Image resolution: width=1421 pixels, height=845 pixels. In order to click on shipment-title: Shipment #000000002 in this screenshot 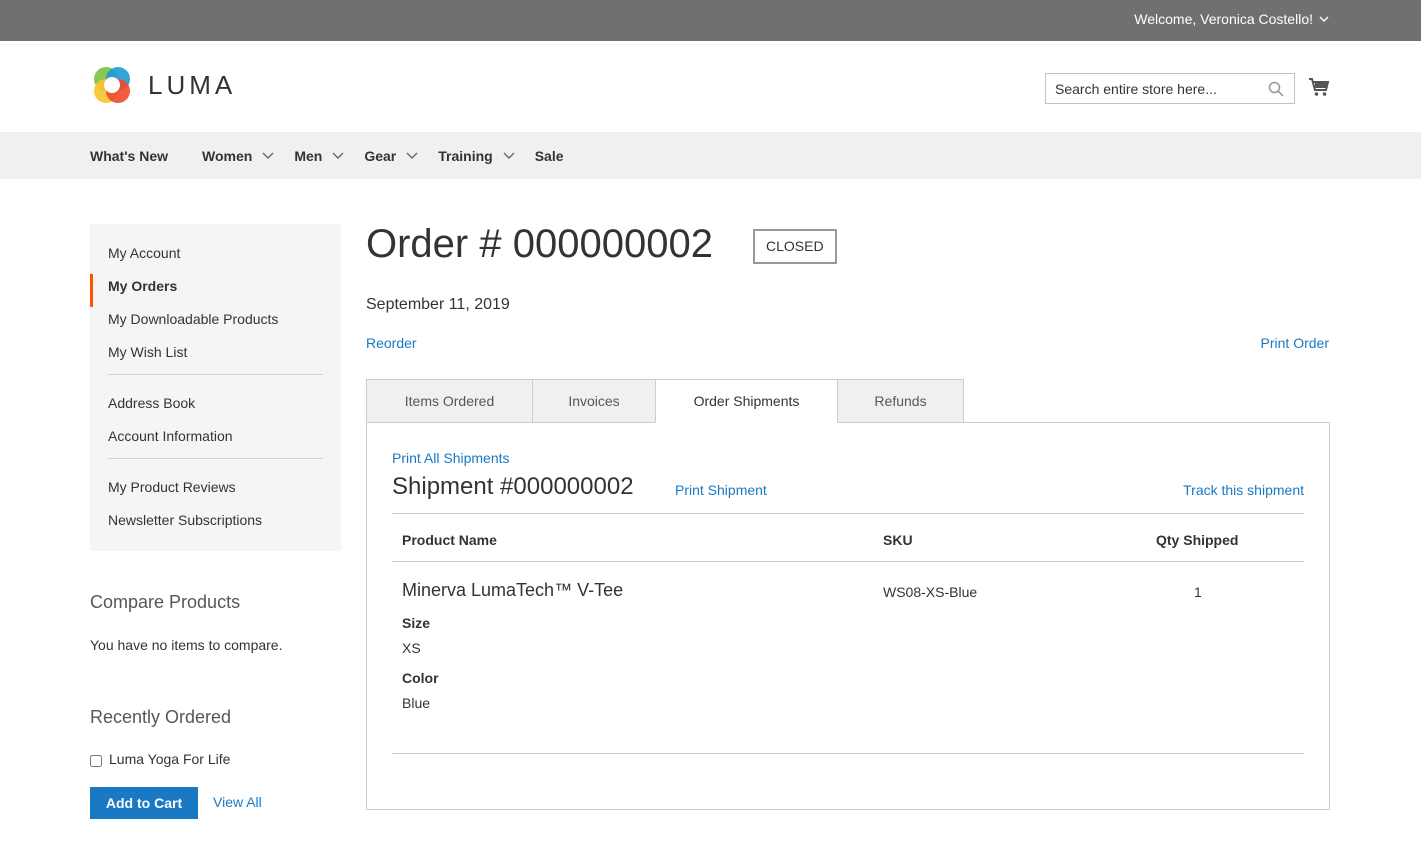, I will do `click(513, 486)`.